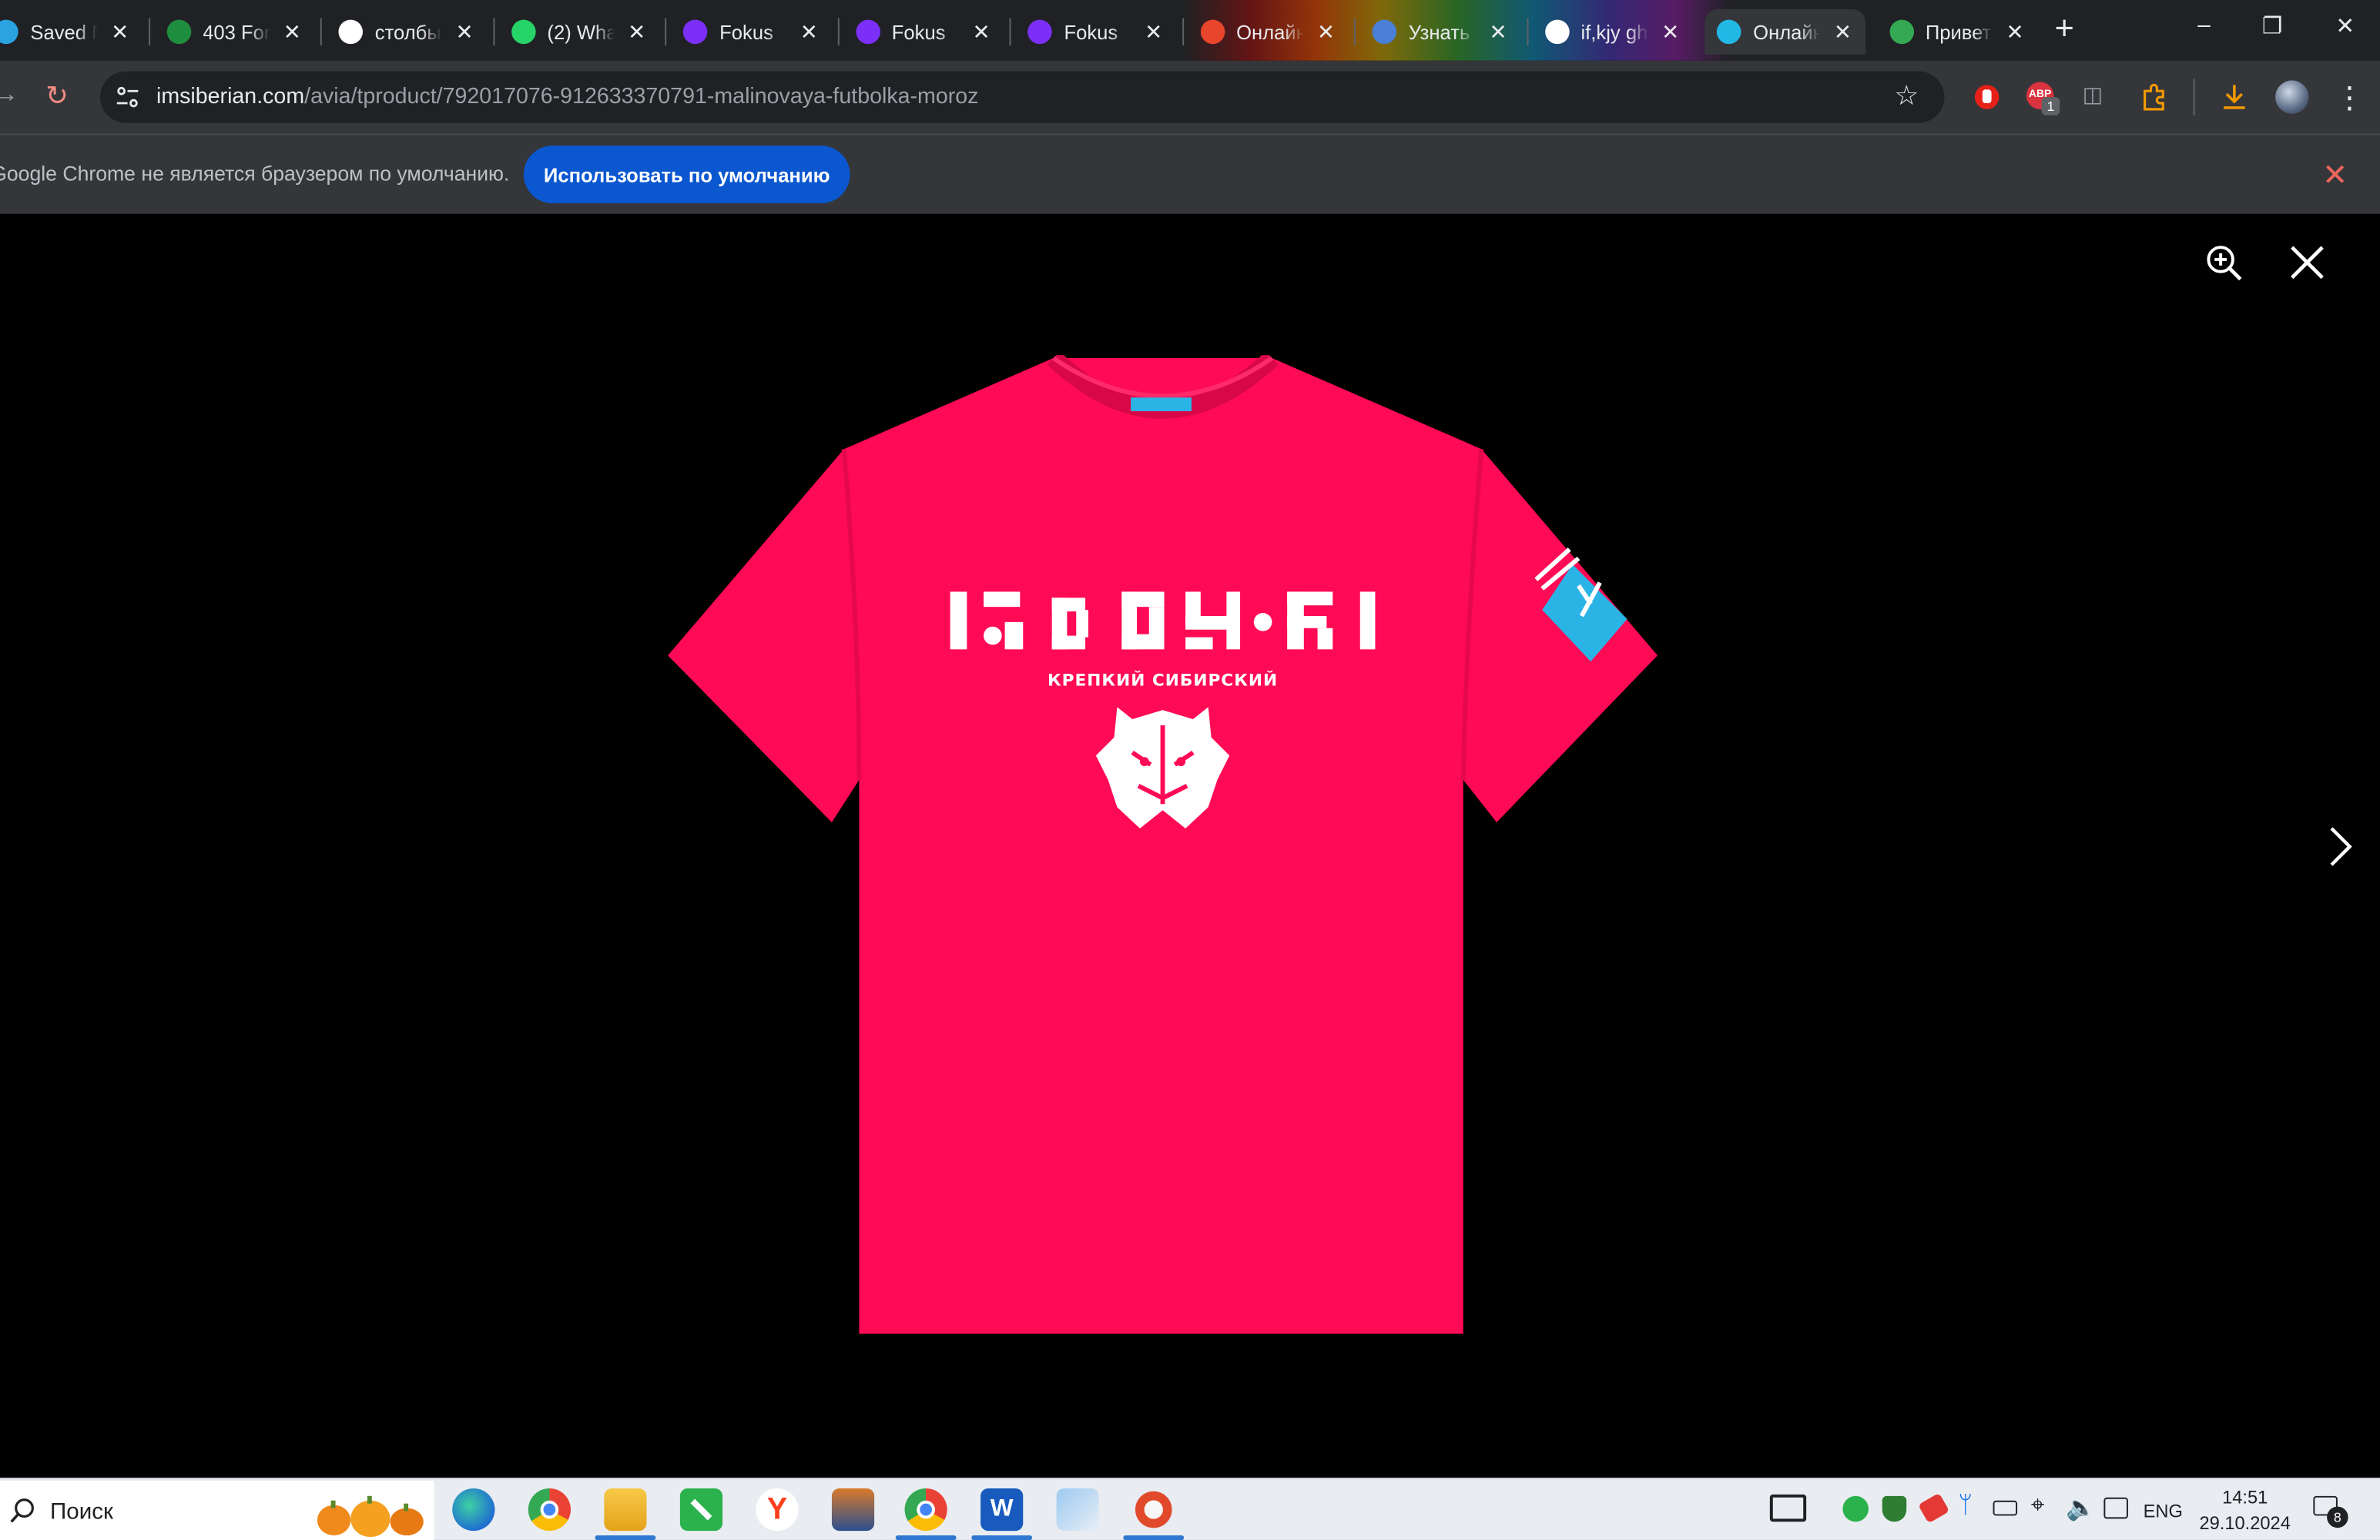  I want to click on extensions-puzzle-icon, so click(2154, 97).